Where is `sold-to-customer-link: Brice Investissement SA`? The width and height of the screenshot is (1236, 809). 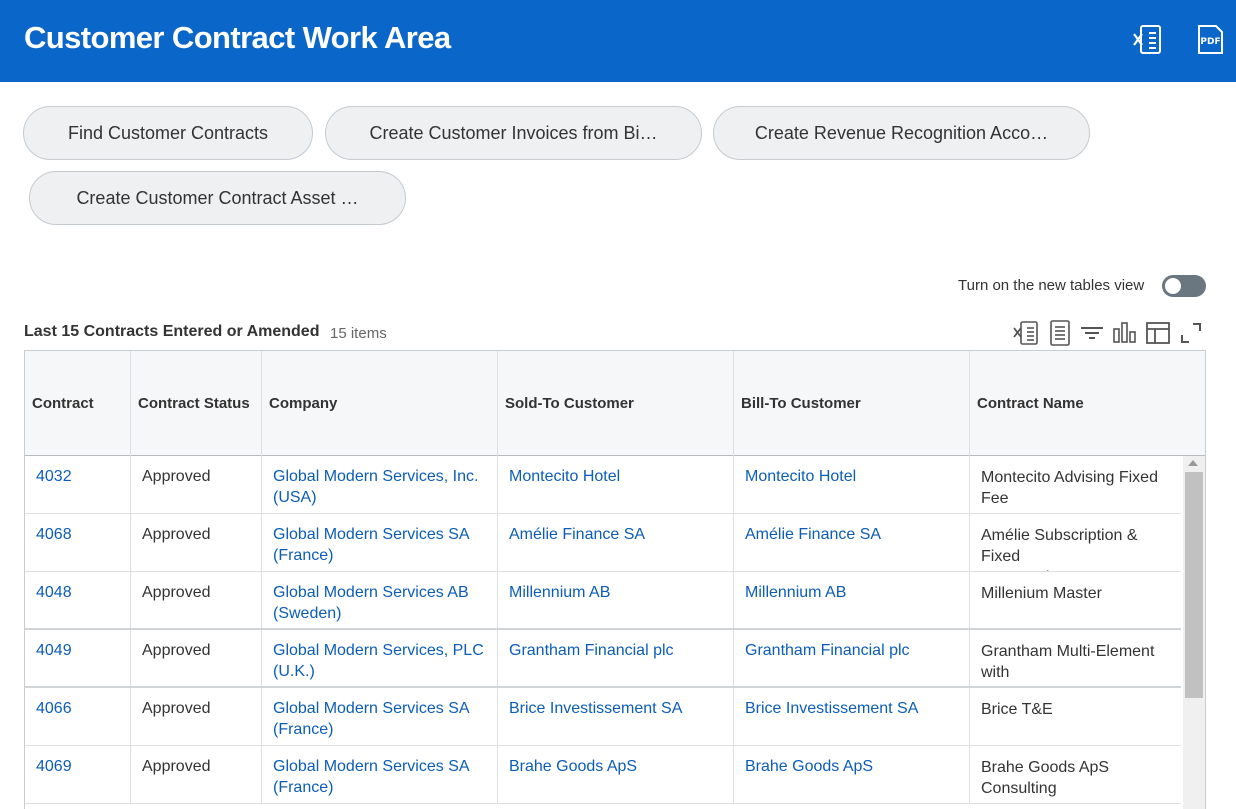
sold-to-customer-link: Brice Investissement SA is located at coordinates (616, 716).